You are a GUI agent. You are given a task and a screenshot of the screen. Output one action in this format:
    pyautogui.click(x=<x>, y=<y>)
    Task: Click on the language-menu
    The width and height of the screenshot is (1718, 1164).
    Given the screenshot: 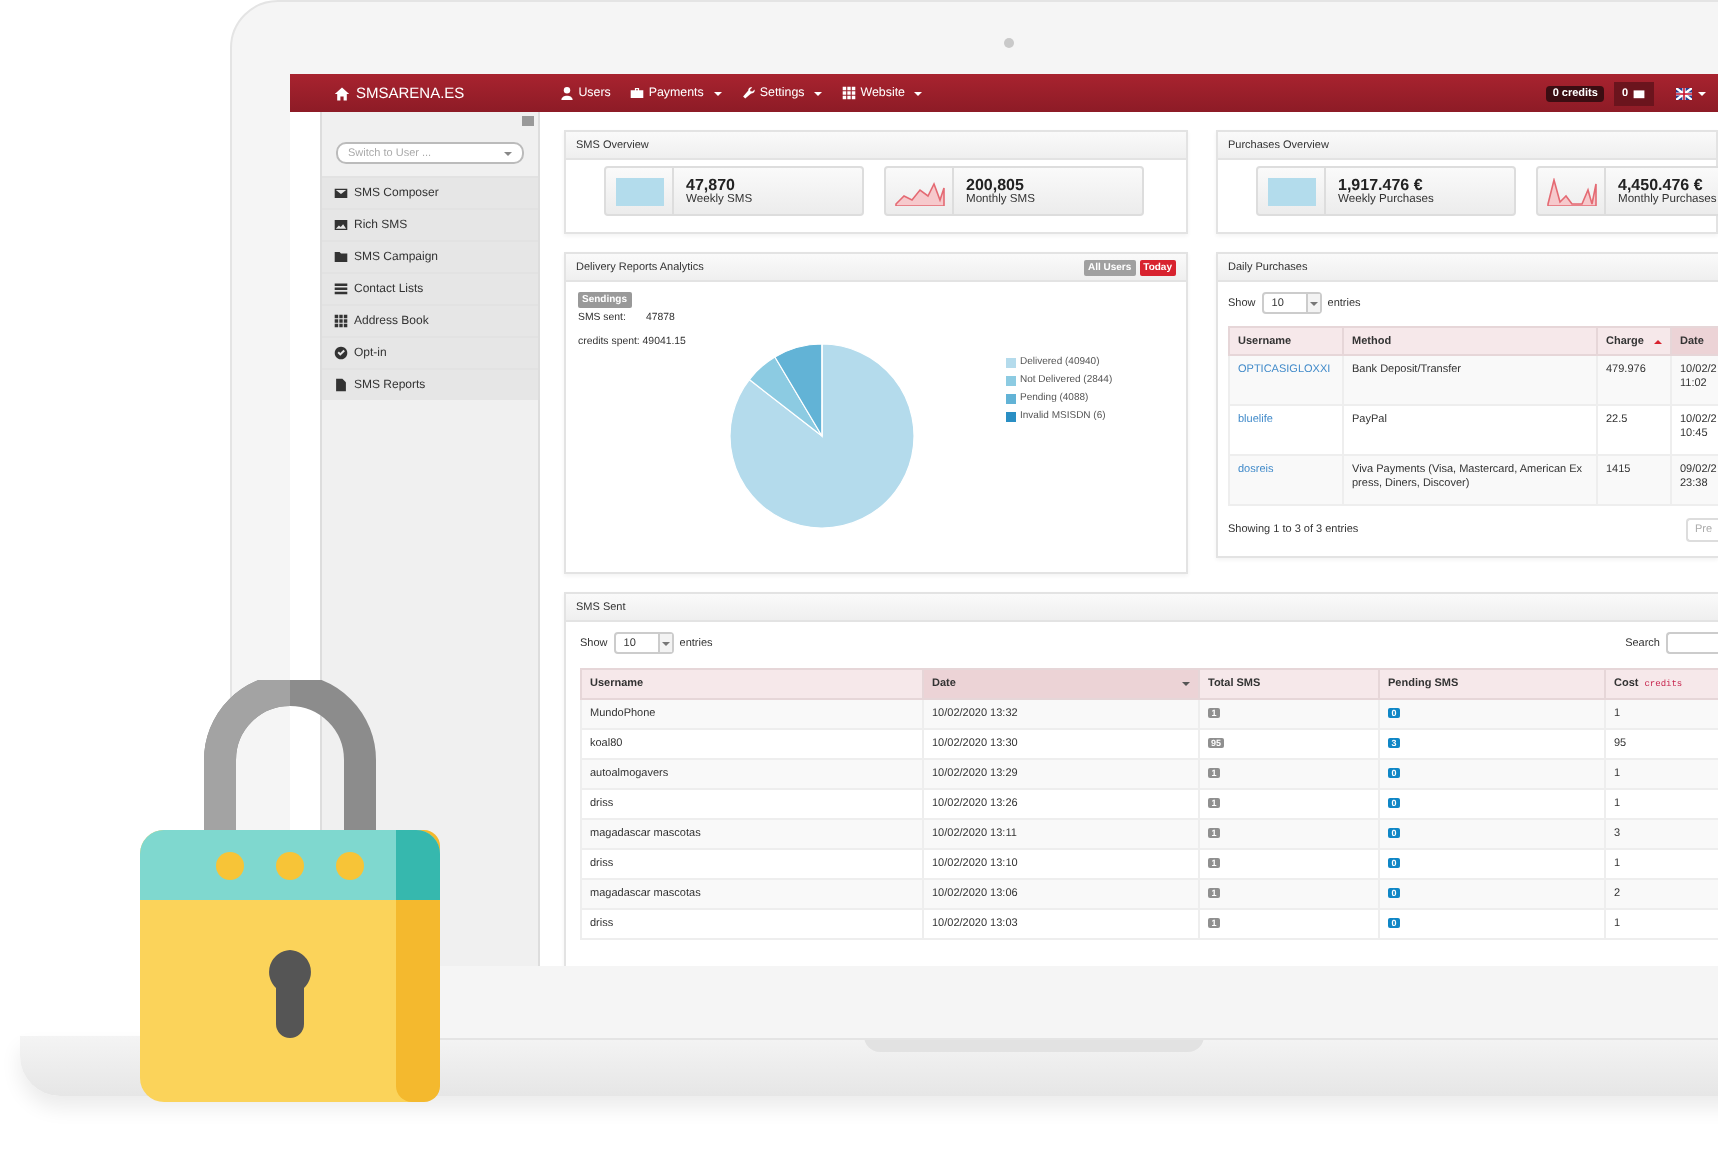 What is the action you would take?
    pyautogui.click(x=1691, y=93)
    